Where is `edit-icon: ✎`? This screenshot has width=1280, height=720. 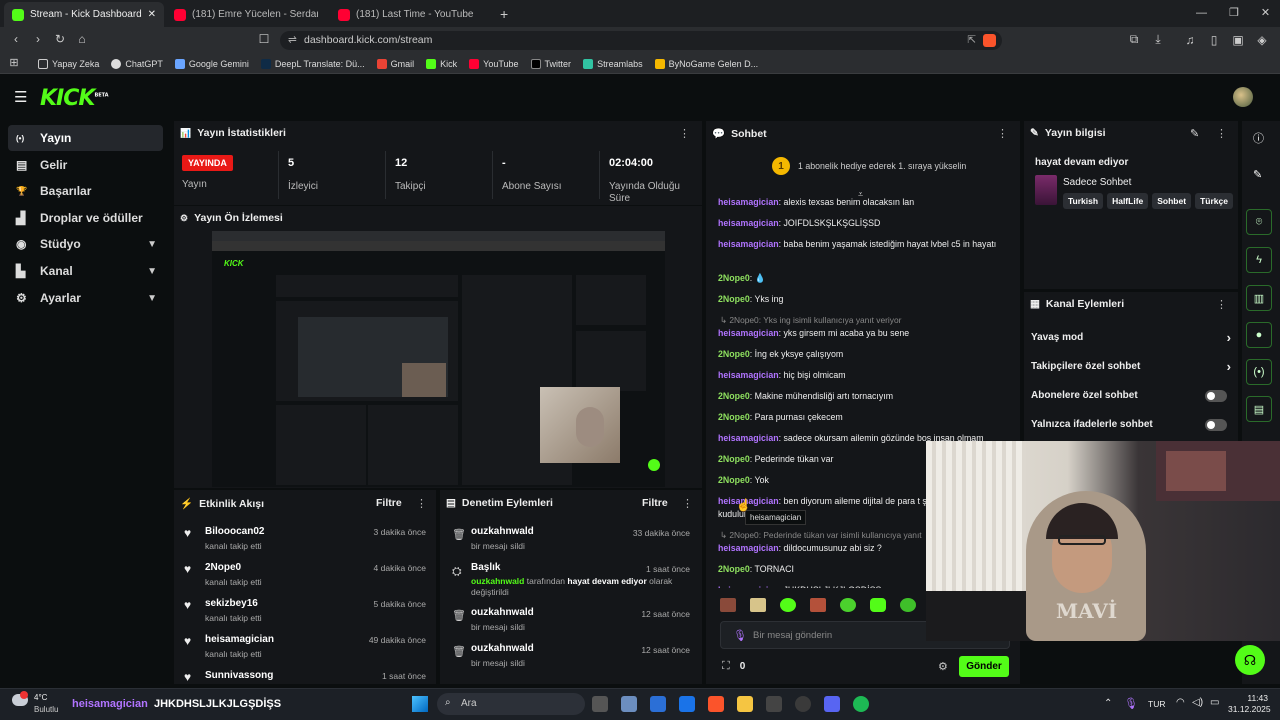 edit-icon: ✎ is located at coordinates (1194, 133).